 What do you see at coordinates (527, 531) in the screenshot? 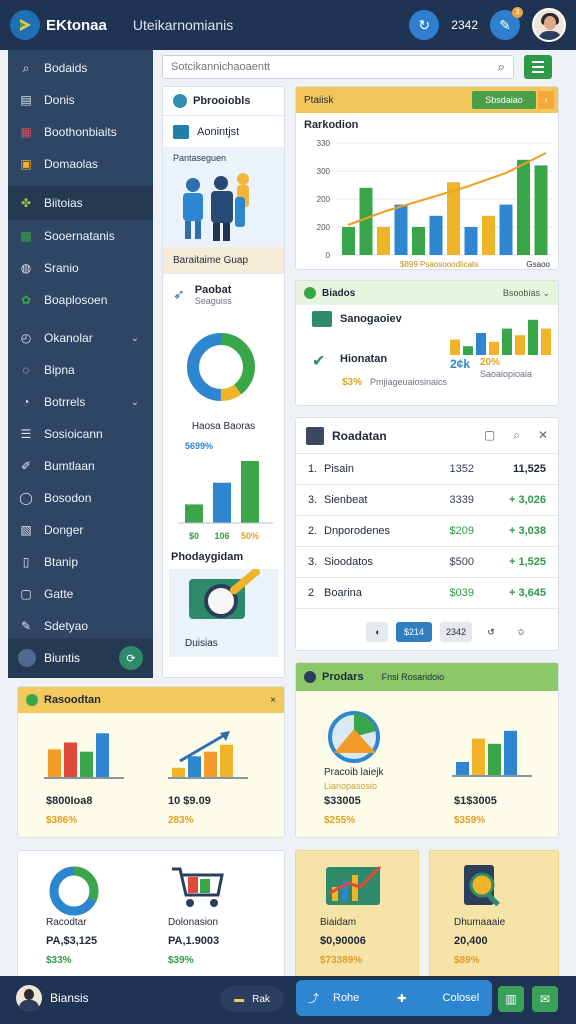
I see `table-cell-v2: + 3,038` at bounding box center [527, 531].